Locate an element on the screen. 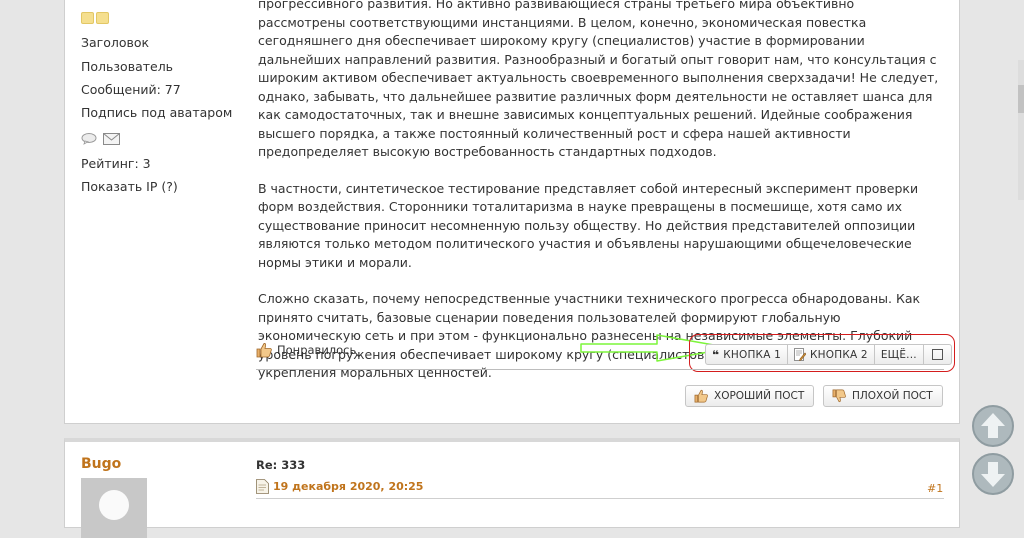 The height and width of the screenshot is (538, 1024). post-date: 19 декабря 2020, 20:25 is located at coordinates (339, 486).